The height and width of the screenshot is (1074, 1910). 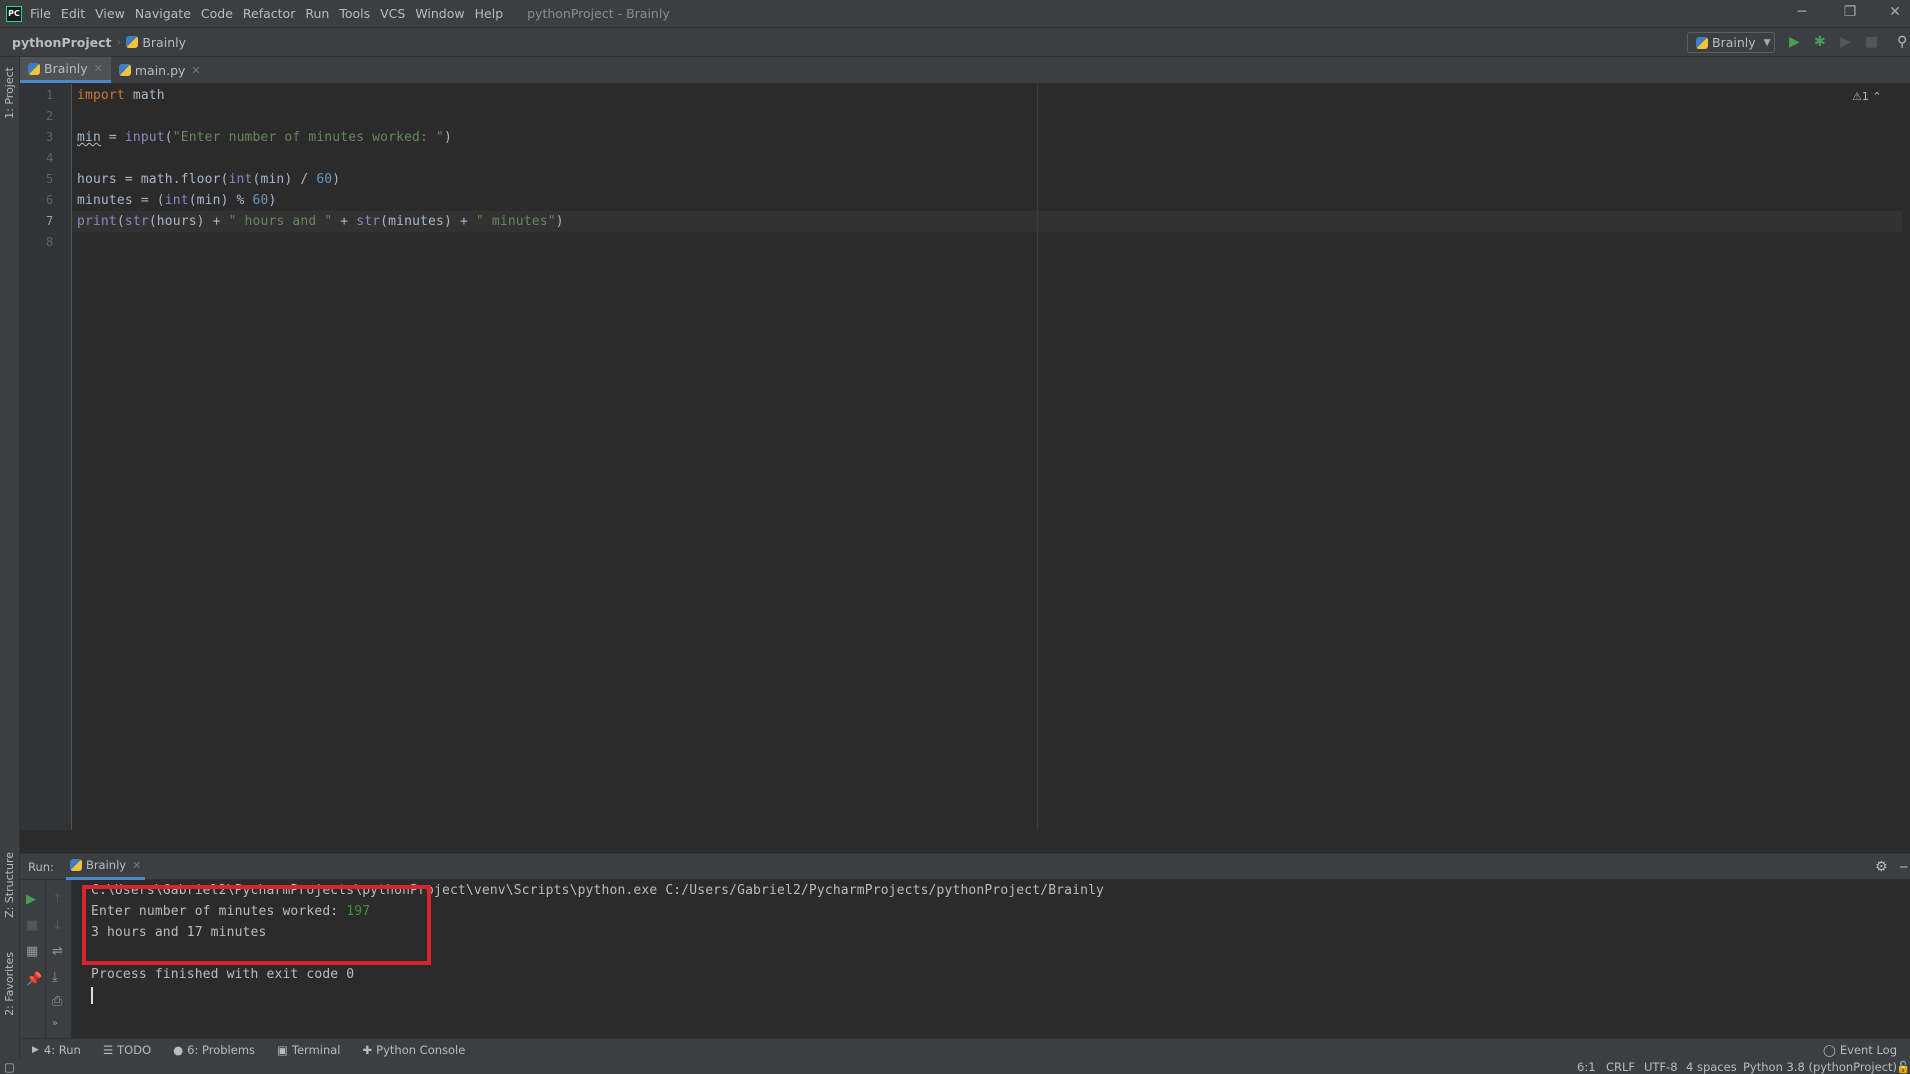 I want to click on line-number: 3, so click(x=50, y=137).